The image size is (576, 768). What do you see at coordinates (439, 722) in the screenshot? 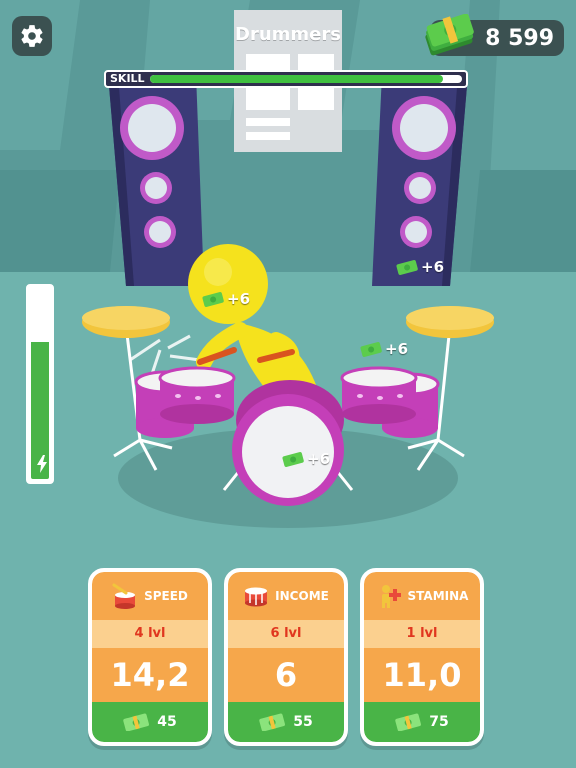
I see `upgrade-cost: 75` at bounding box center [439, 722].